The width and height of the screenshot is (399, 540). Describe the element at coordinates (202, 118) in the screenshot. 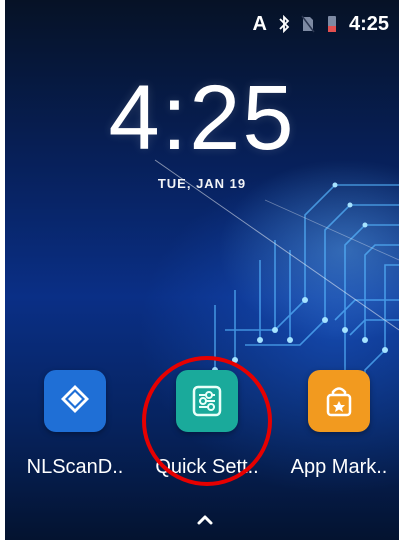

I see `lockscreen-clock: 4:25` at that location.